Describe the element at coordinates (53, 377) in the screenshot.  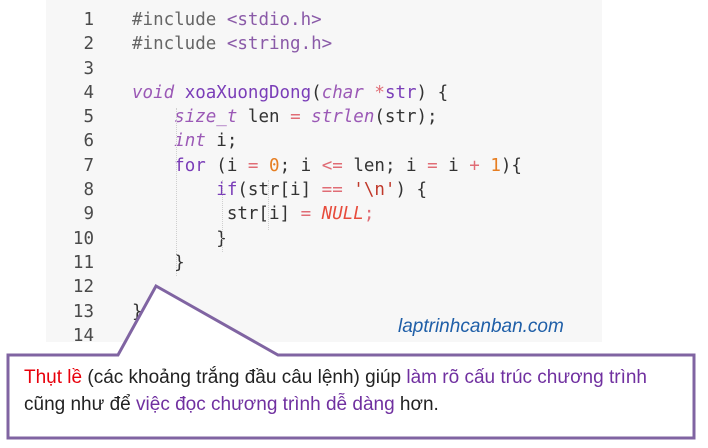
I see `callout-segment: Thụt lề` at that location.